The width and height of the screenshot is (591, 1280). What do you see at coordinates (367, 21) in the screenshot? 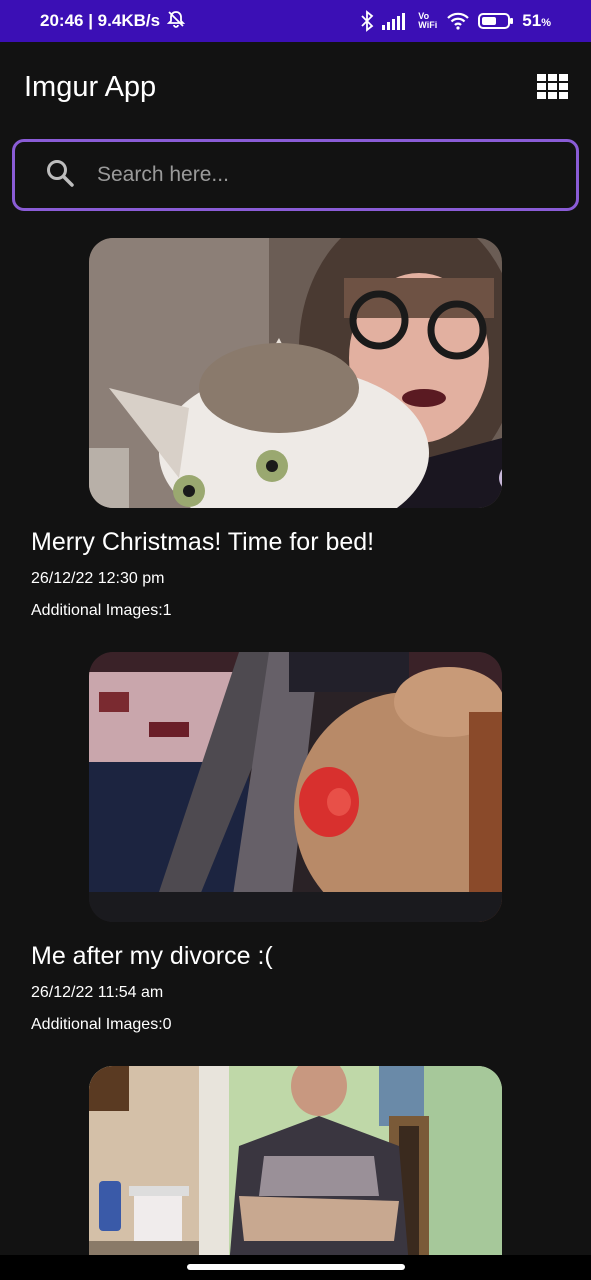
I see `bluetooth-icon` at bounding box center [367, 21].